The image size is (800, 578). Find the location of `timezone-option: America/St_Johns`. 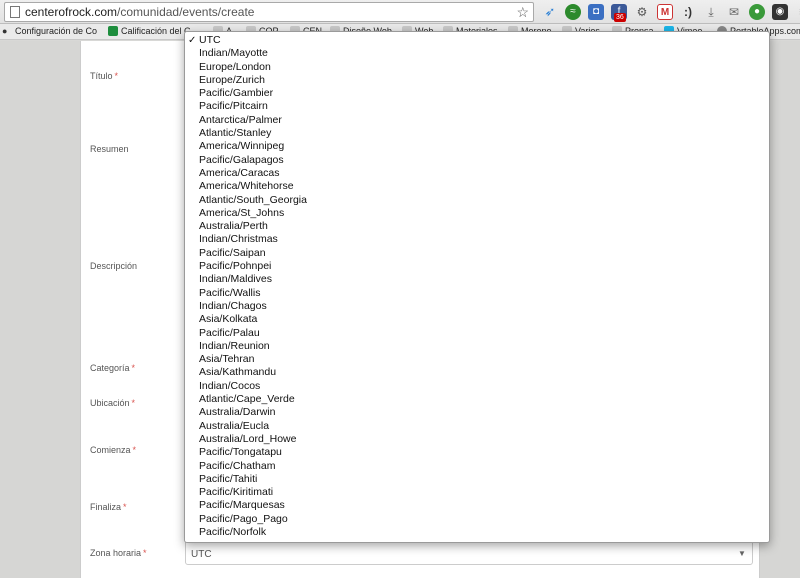

timezone-option: America/St_Johns is located at coordinates (477, 213).